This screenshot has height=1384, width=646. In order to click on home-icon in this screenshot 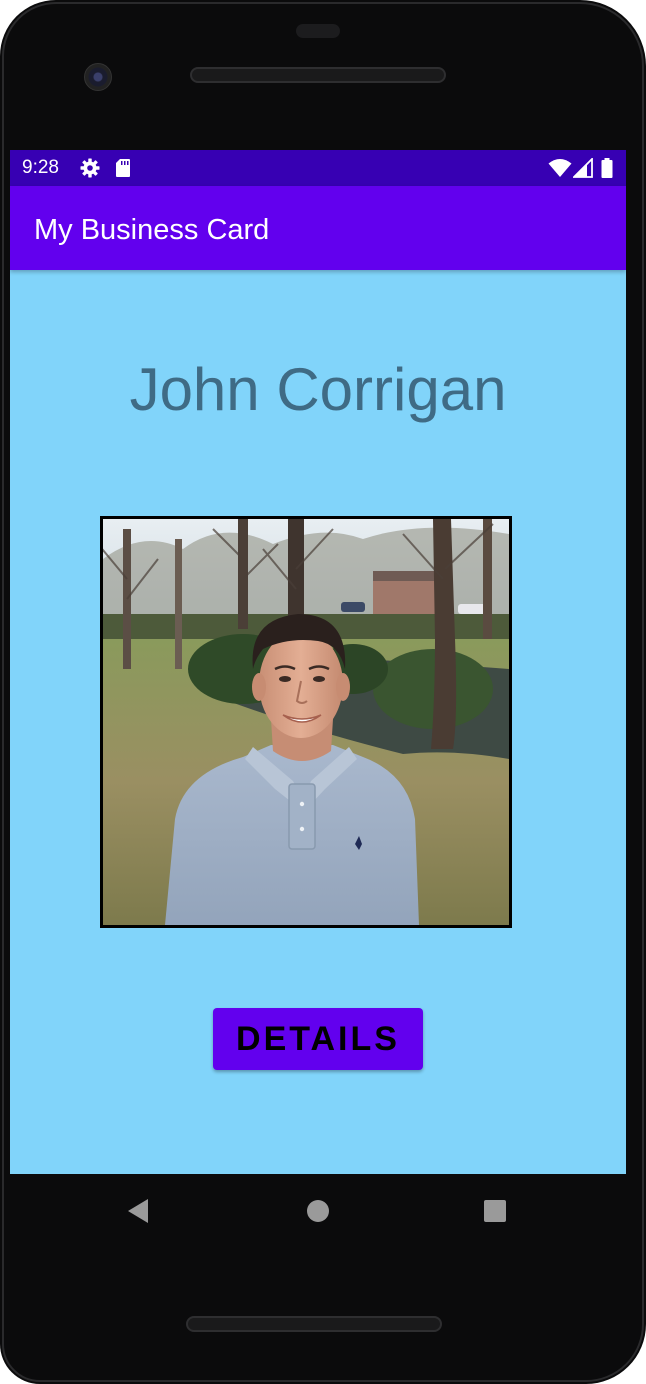, I will do `click(318, 1211)`.